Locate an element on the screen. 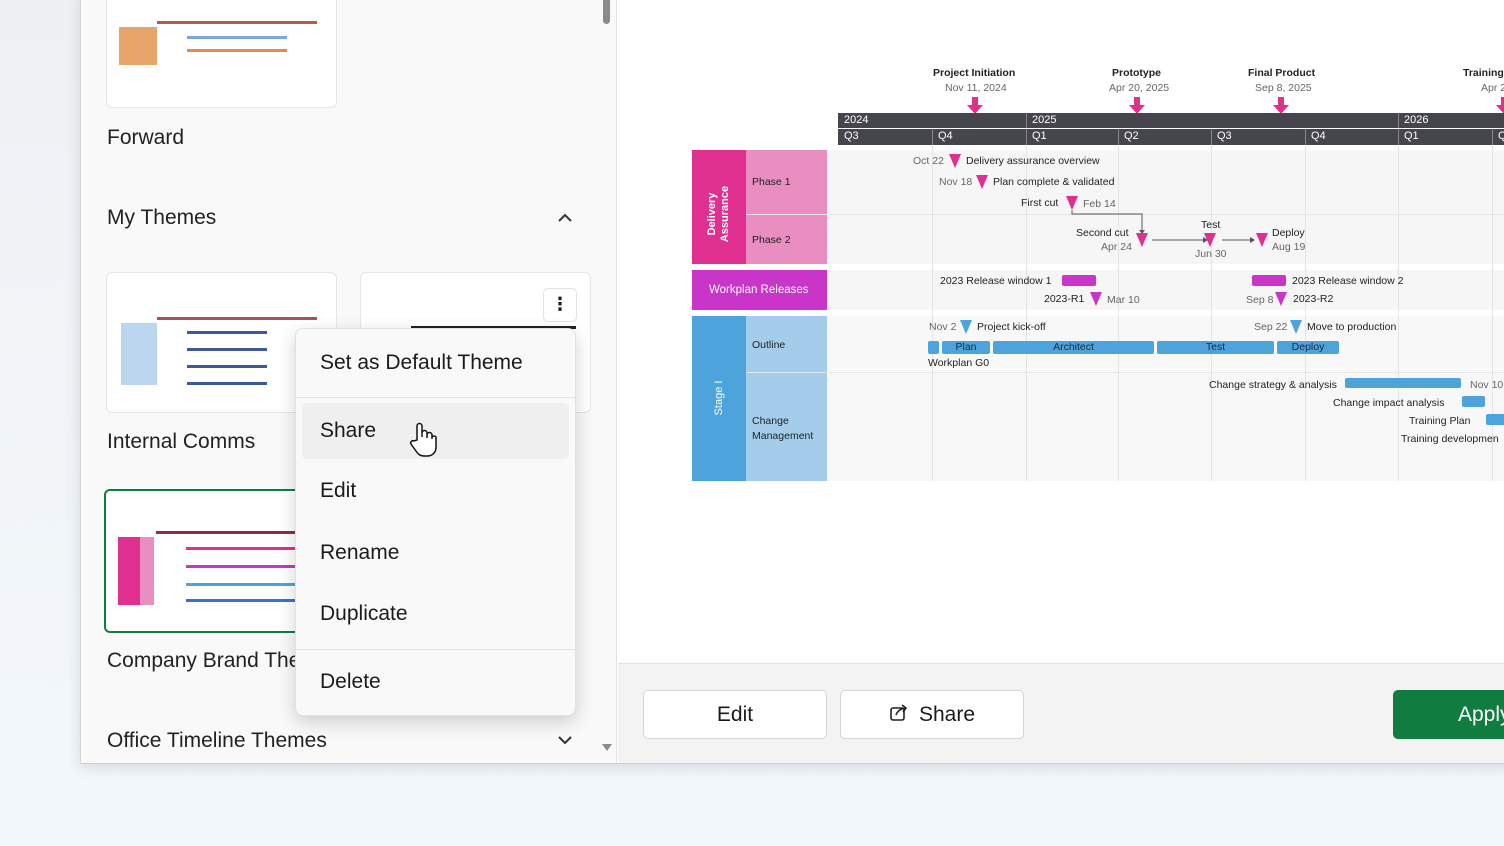 The width and height of the screenshot is (1504, 846). phase-label: Phase 1 is located at coordinates (771, 182).